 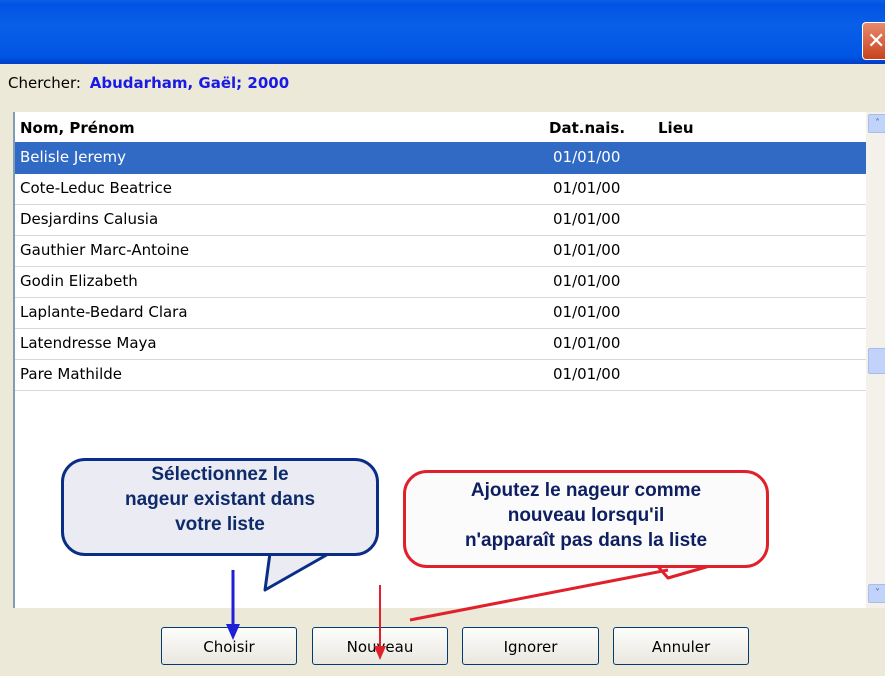 What do you see at coordinates (71, 374) in the screenshot?
I see `row-name: Pare Mathilde` at bounding box center [71, 374].